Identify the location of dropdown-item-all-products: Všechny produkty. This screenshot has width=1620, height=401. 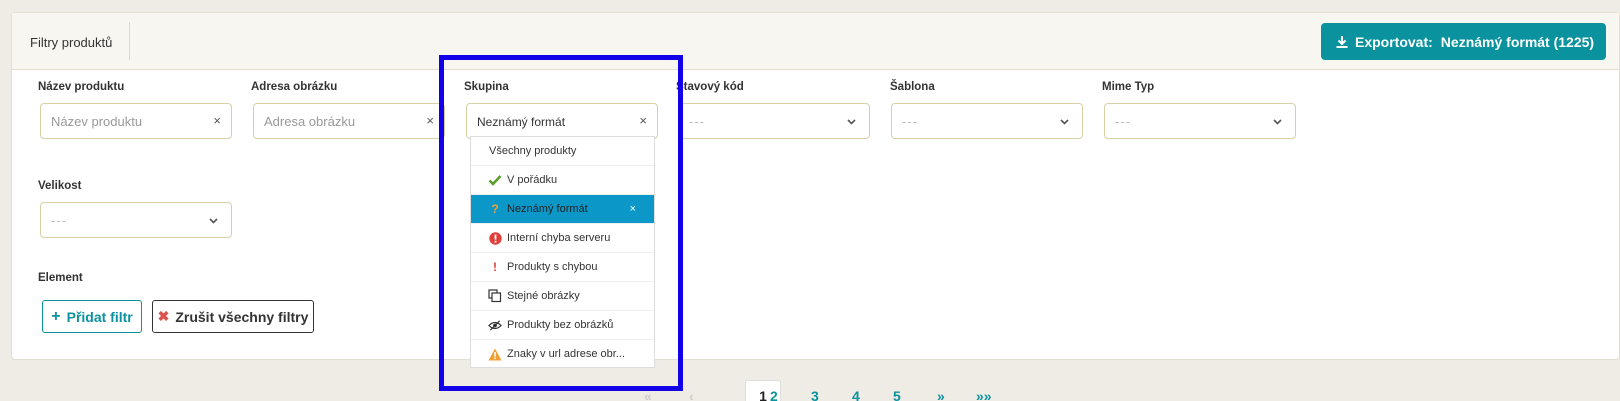
(562, 151).